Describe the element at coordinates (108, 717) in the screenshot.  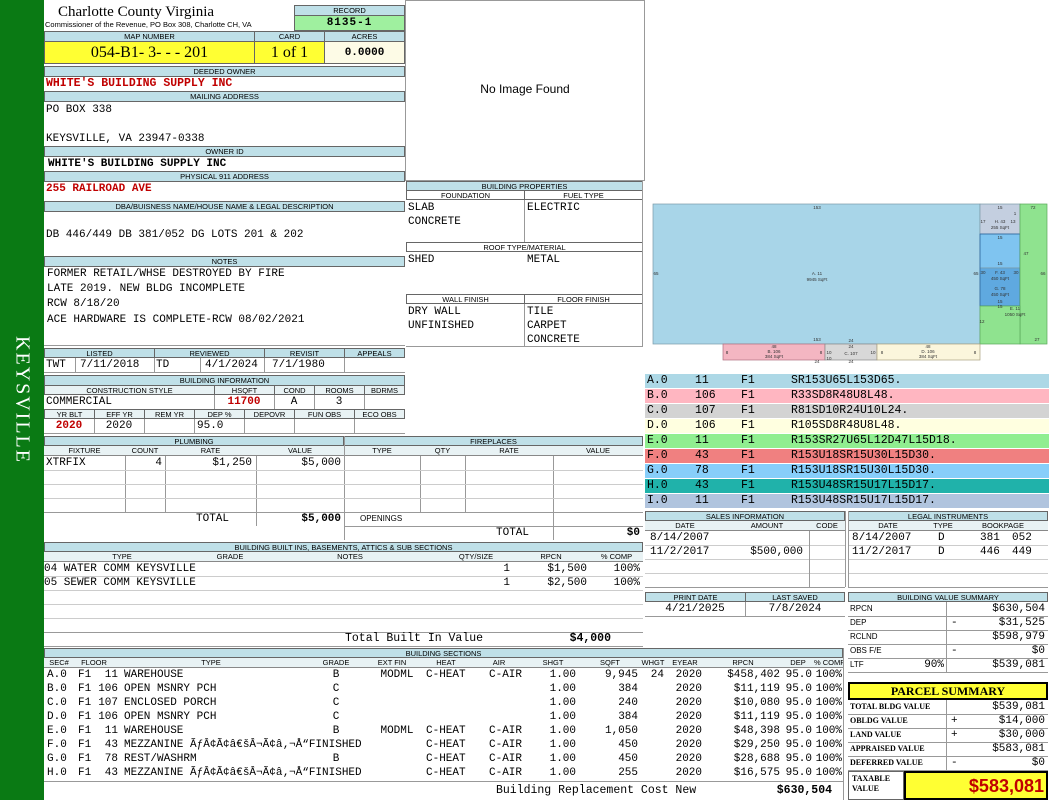
I see `section-code: 106` at that location.